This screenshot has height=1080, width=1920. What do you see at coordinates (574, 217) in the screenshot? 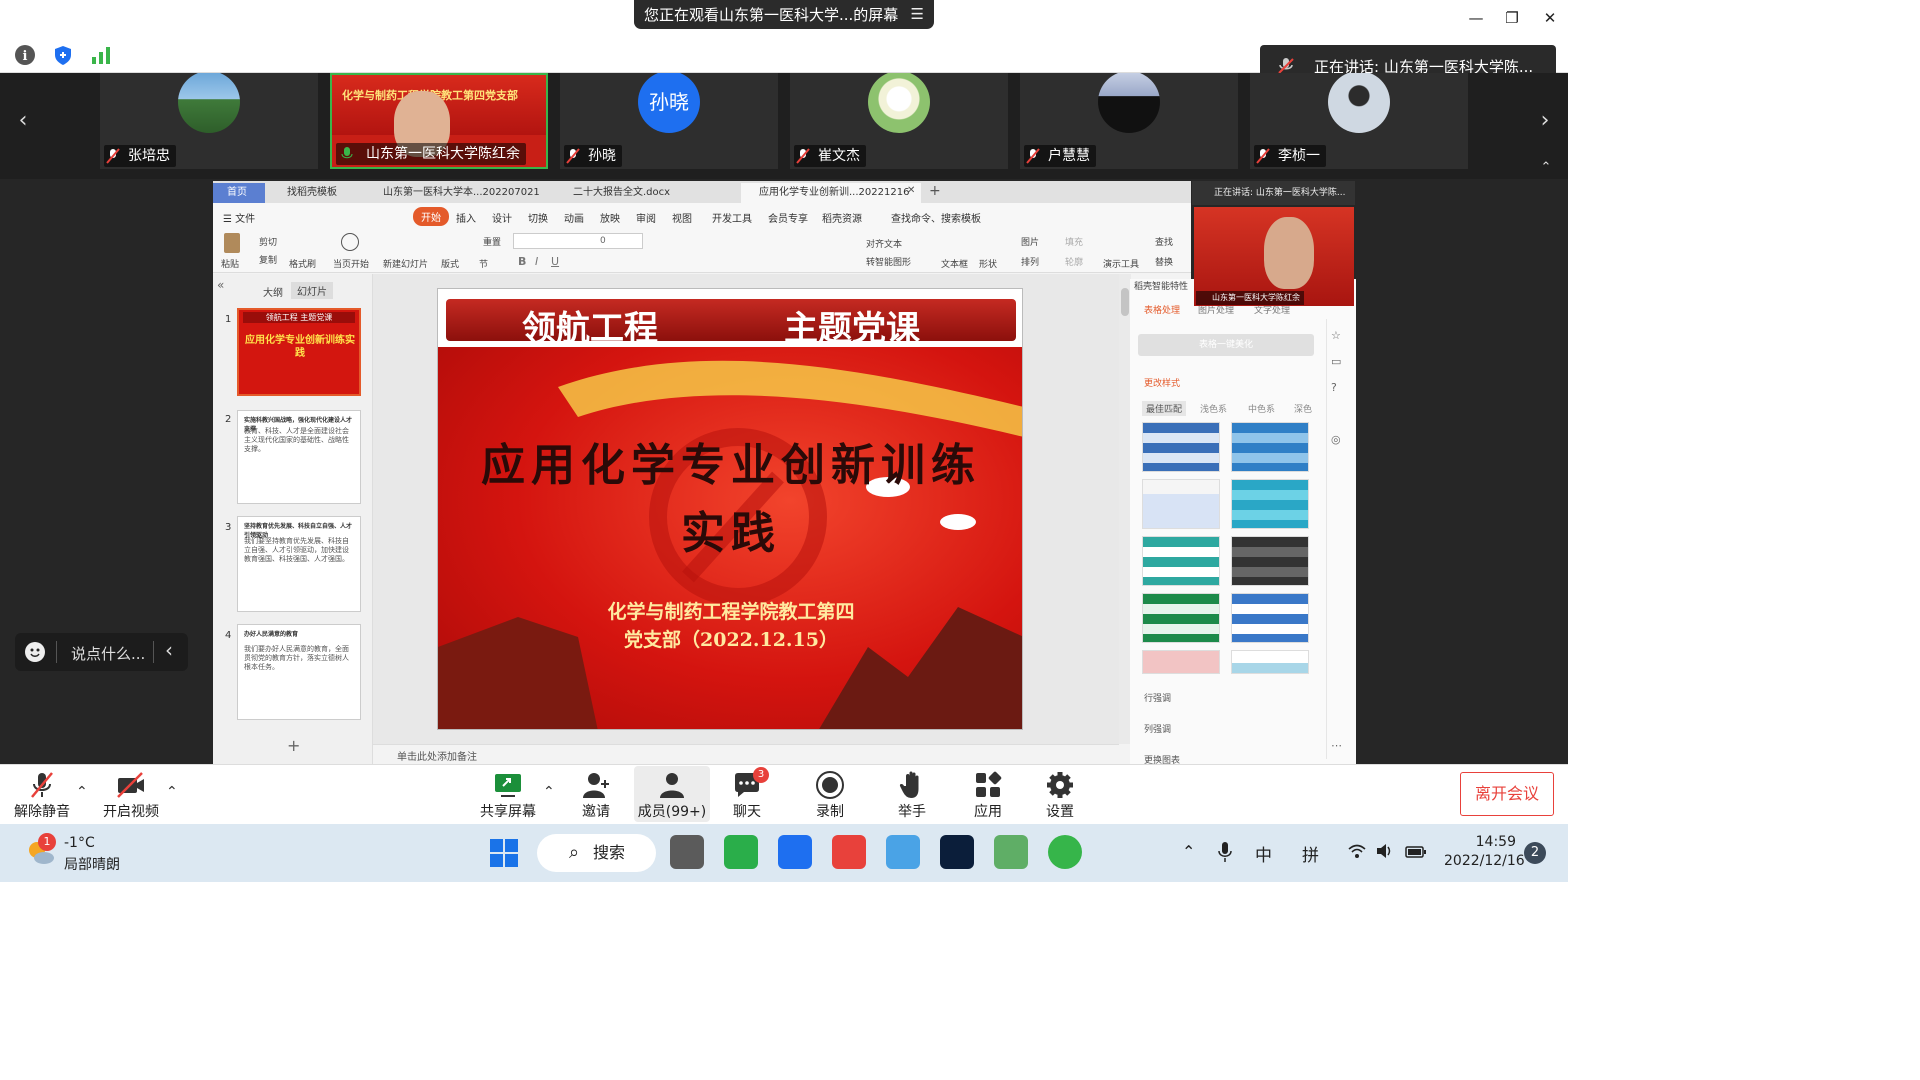
I see `menu-animation: 动画` at bounding box center [574, 217].